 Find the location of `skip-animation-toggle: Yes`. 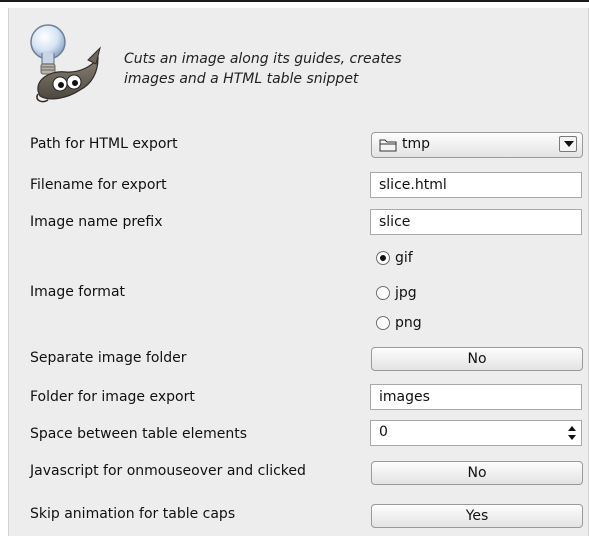

skip-animation-toggle: Yes is located at coordinates (477, 516).